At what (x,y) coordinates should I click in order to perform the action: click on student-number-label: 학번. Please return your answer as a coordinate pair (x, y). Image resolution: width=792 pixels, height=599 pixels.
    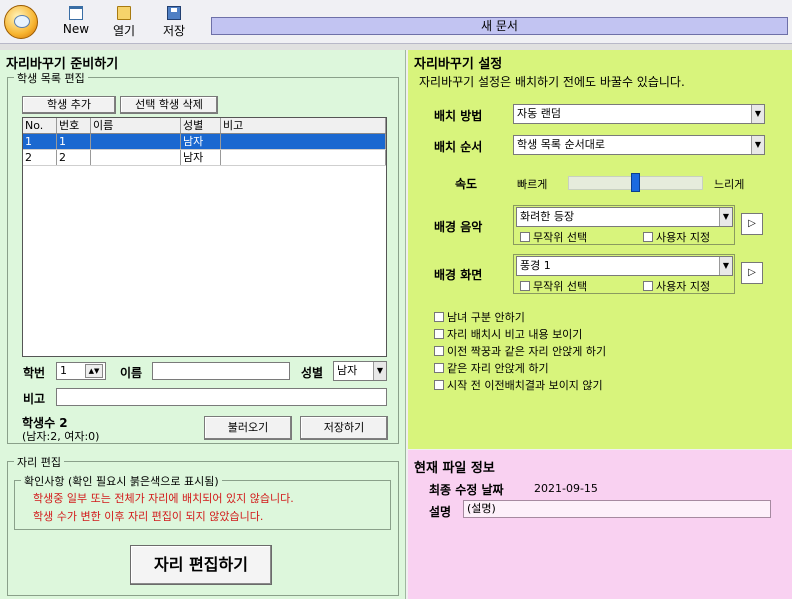
    Looking at the image, I should click on (34, 373).